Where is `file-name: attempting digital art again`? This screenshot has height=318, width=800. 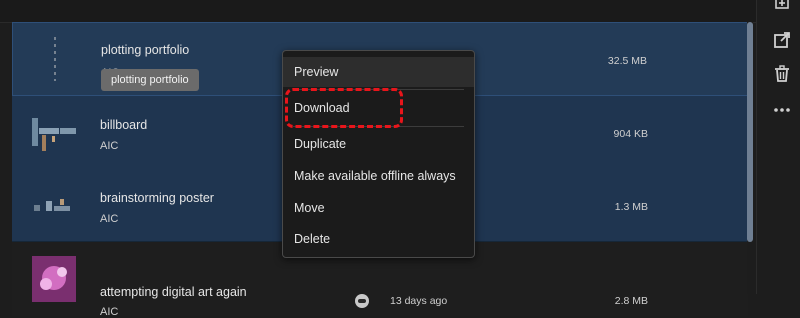 file-name: attempting digital art again is located at coordinates (173, 292).